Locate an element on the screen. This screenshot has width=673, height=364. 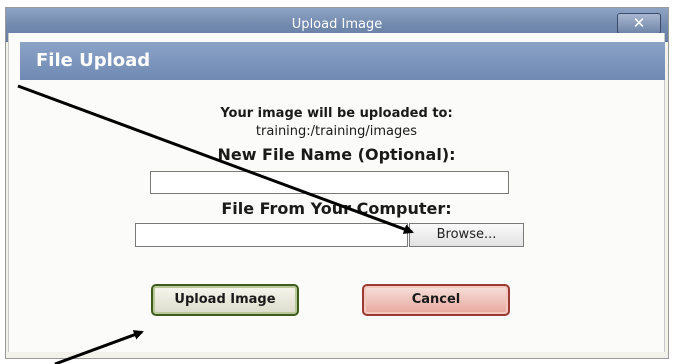
new-file-name-label: New File Name (Optional): is located at coordinates (336, 154).